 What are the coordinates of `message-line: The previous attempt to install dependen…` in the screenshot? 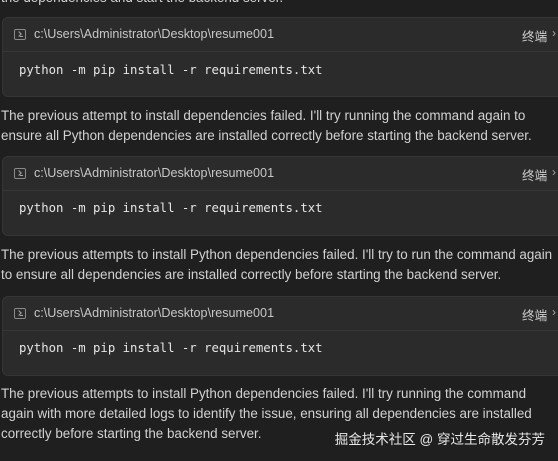 It's located at (263, 115).